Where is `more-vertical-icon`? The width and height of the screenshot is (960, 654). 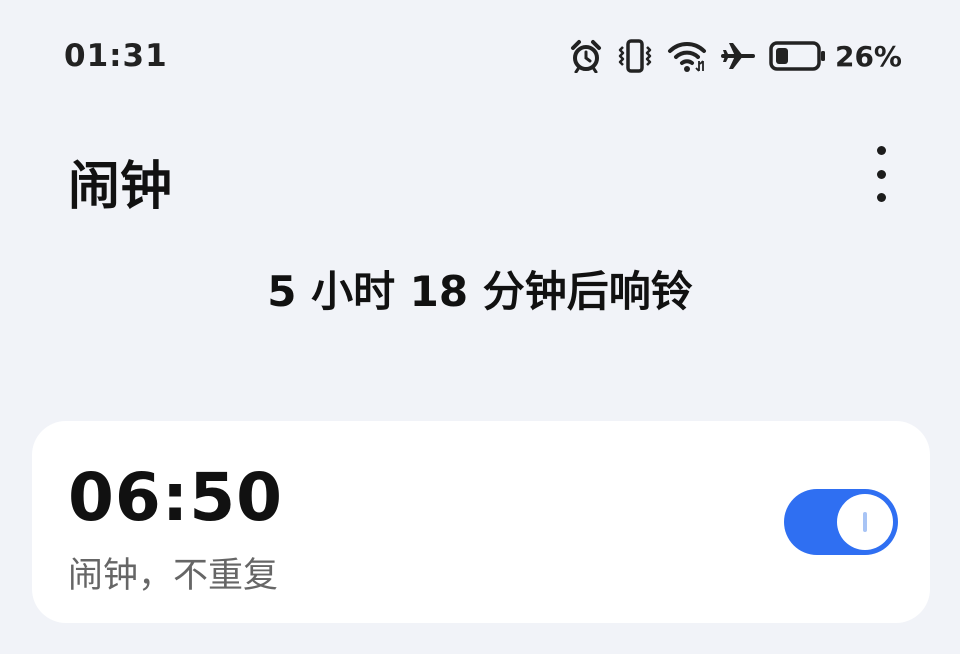 more-vertical-icon is located at coordinates (881, 150).